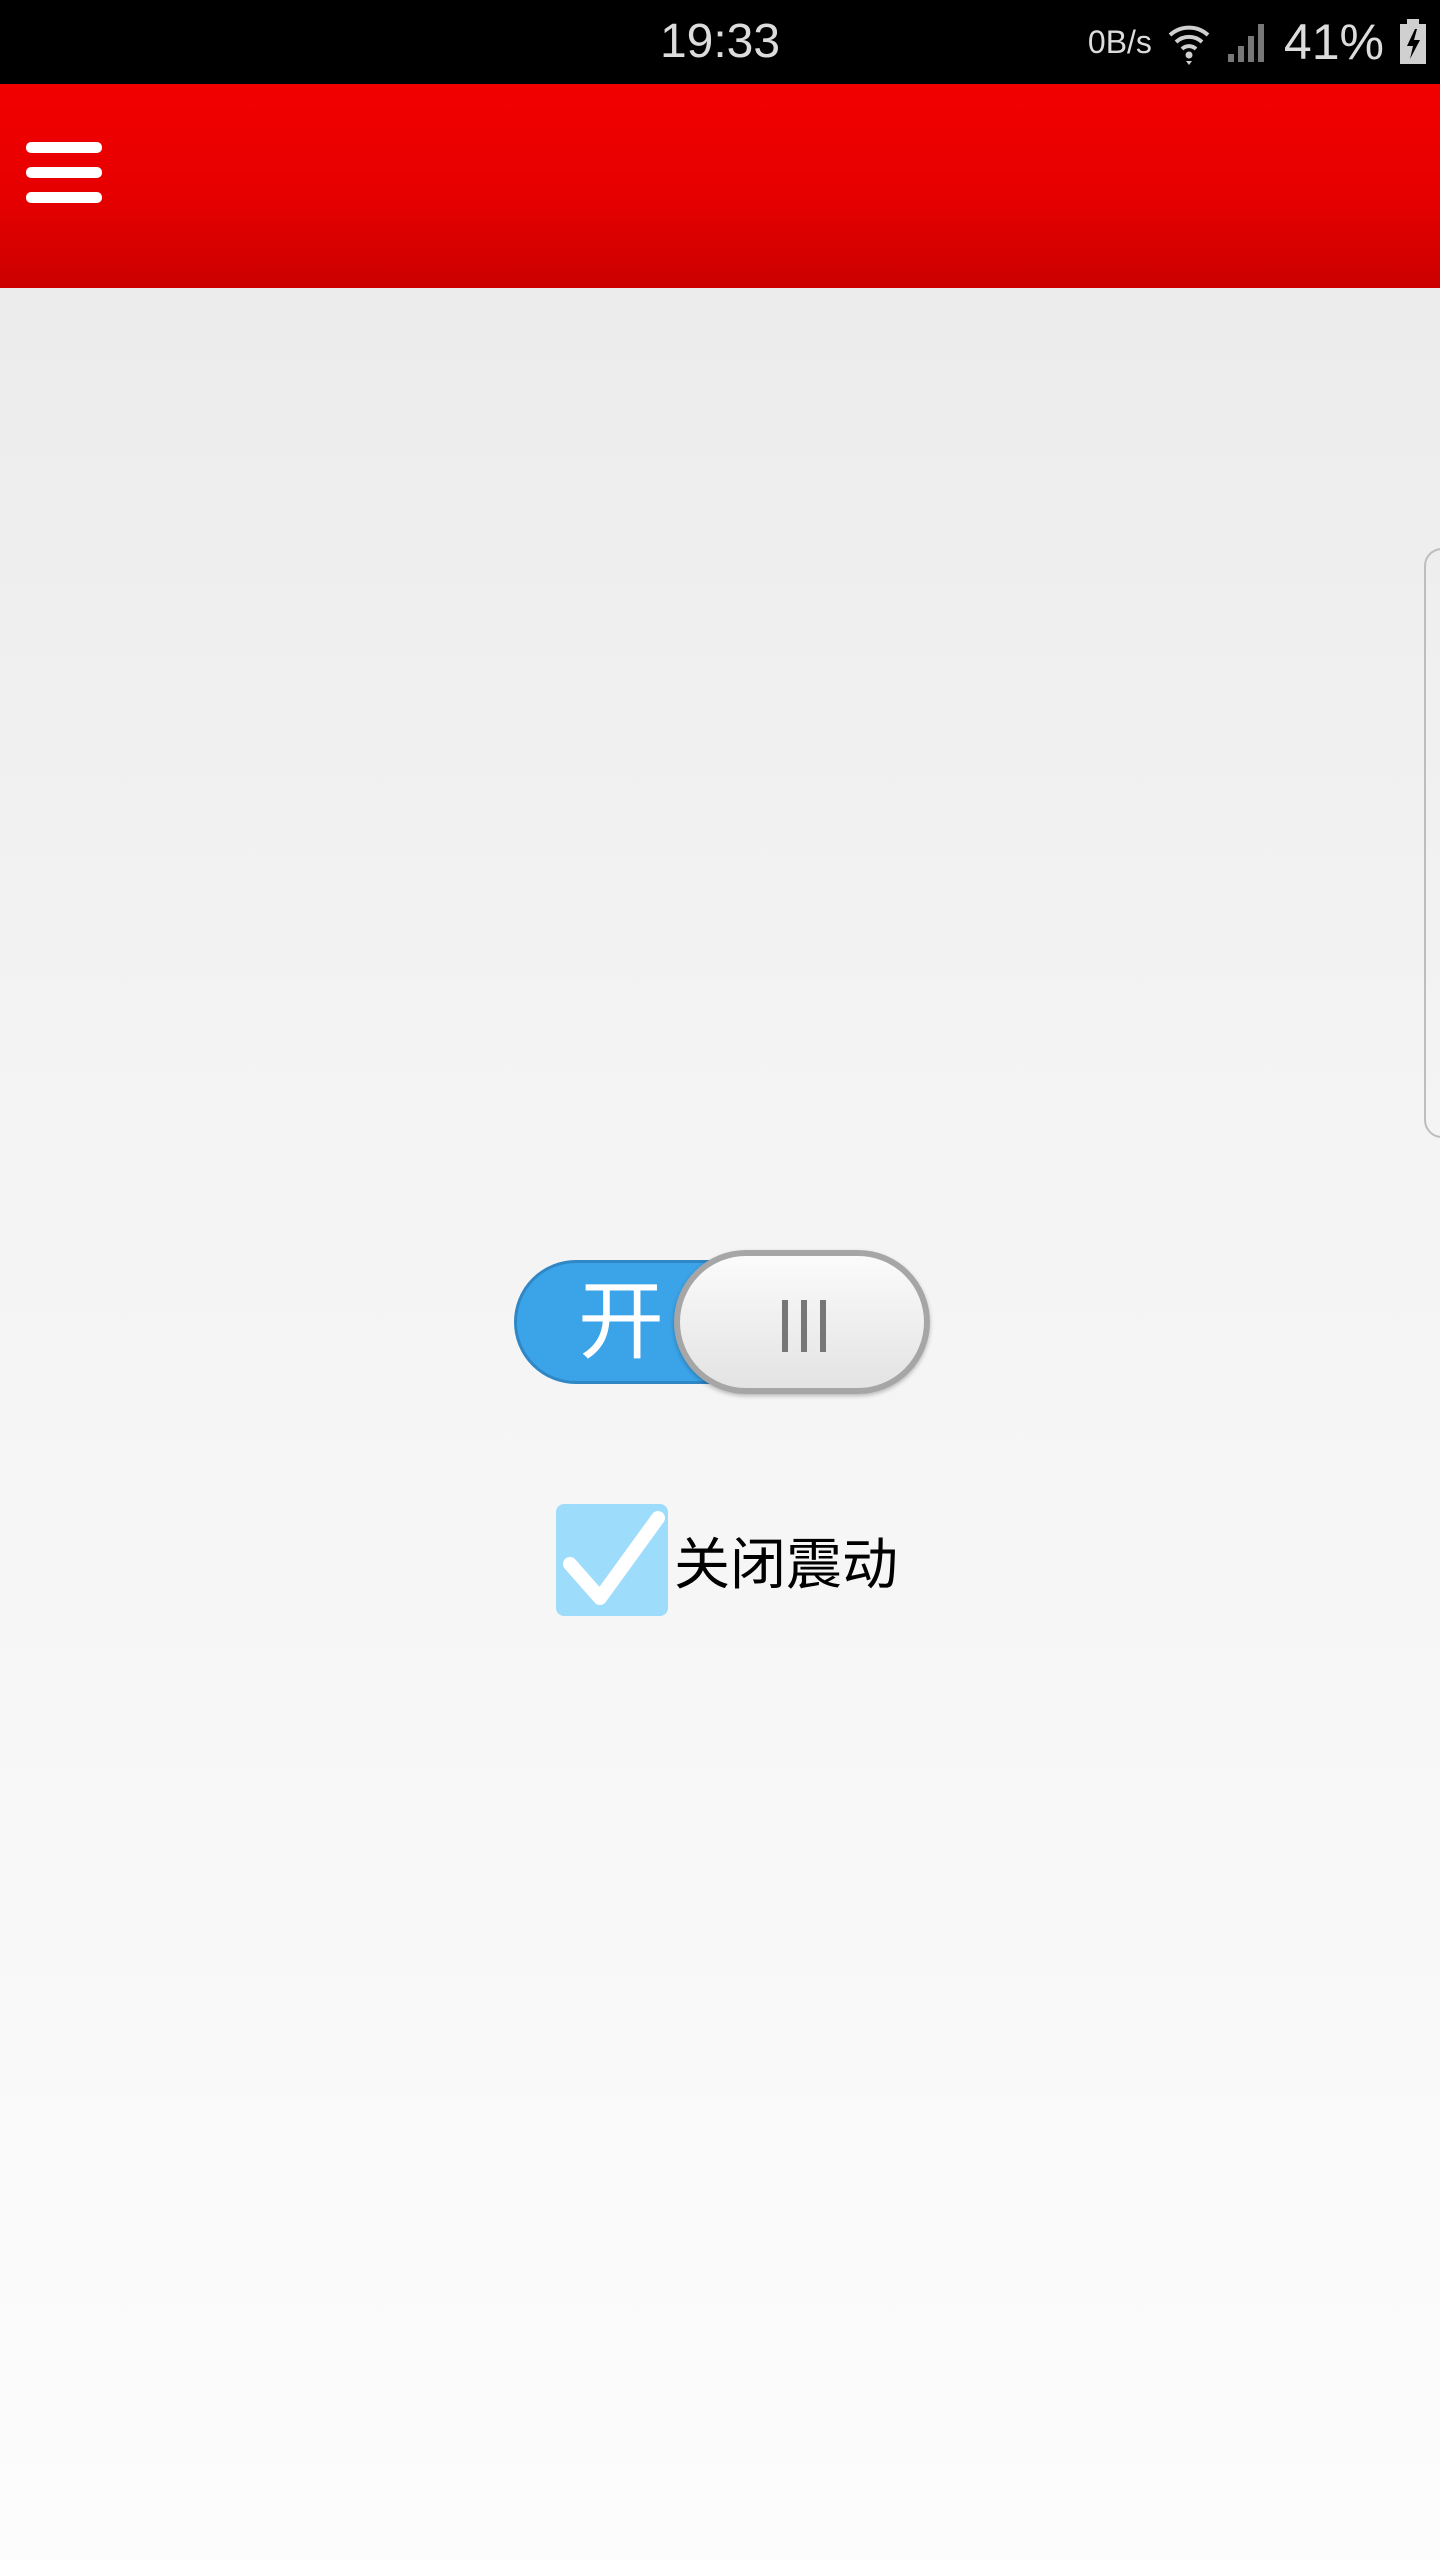  I want to click on wifi-icon, so click(1189, 45).